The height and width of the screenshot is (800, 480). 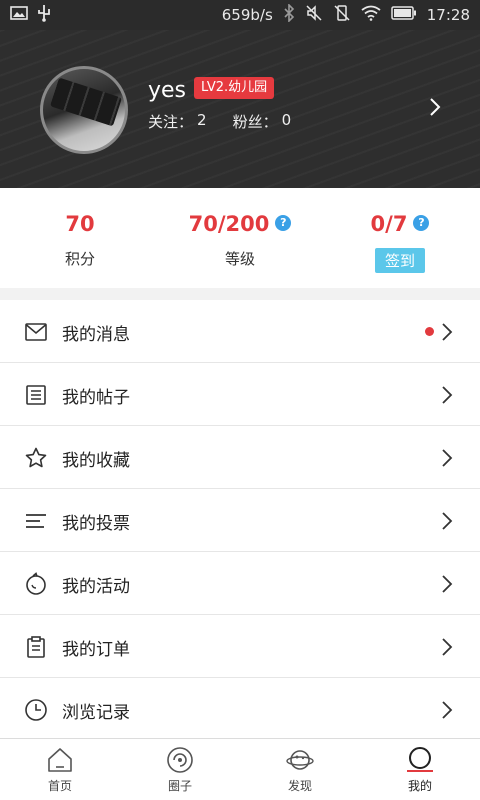 What do you see at coordinates (80, 224) in the screenshot?
I see `points-value: 70` at bounding box center [80, 224].